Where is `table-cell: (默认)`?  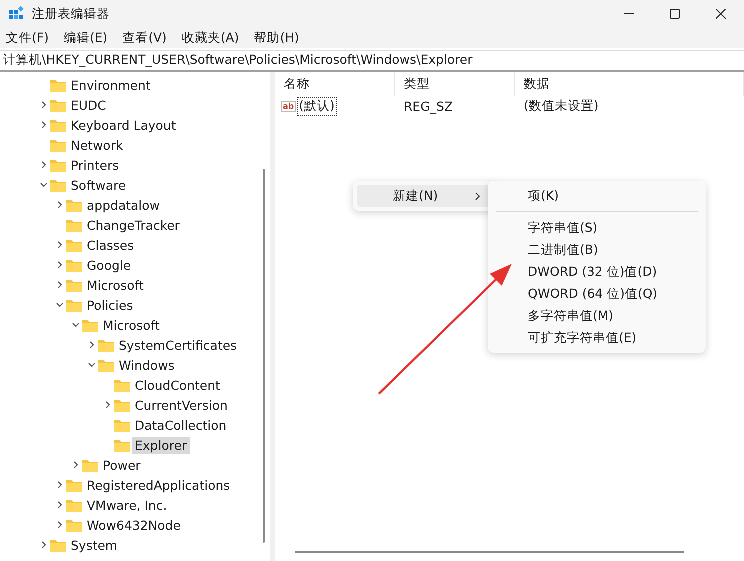
table-cell: (默认) is located at coordinates (317, 106).